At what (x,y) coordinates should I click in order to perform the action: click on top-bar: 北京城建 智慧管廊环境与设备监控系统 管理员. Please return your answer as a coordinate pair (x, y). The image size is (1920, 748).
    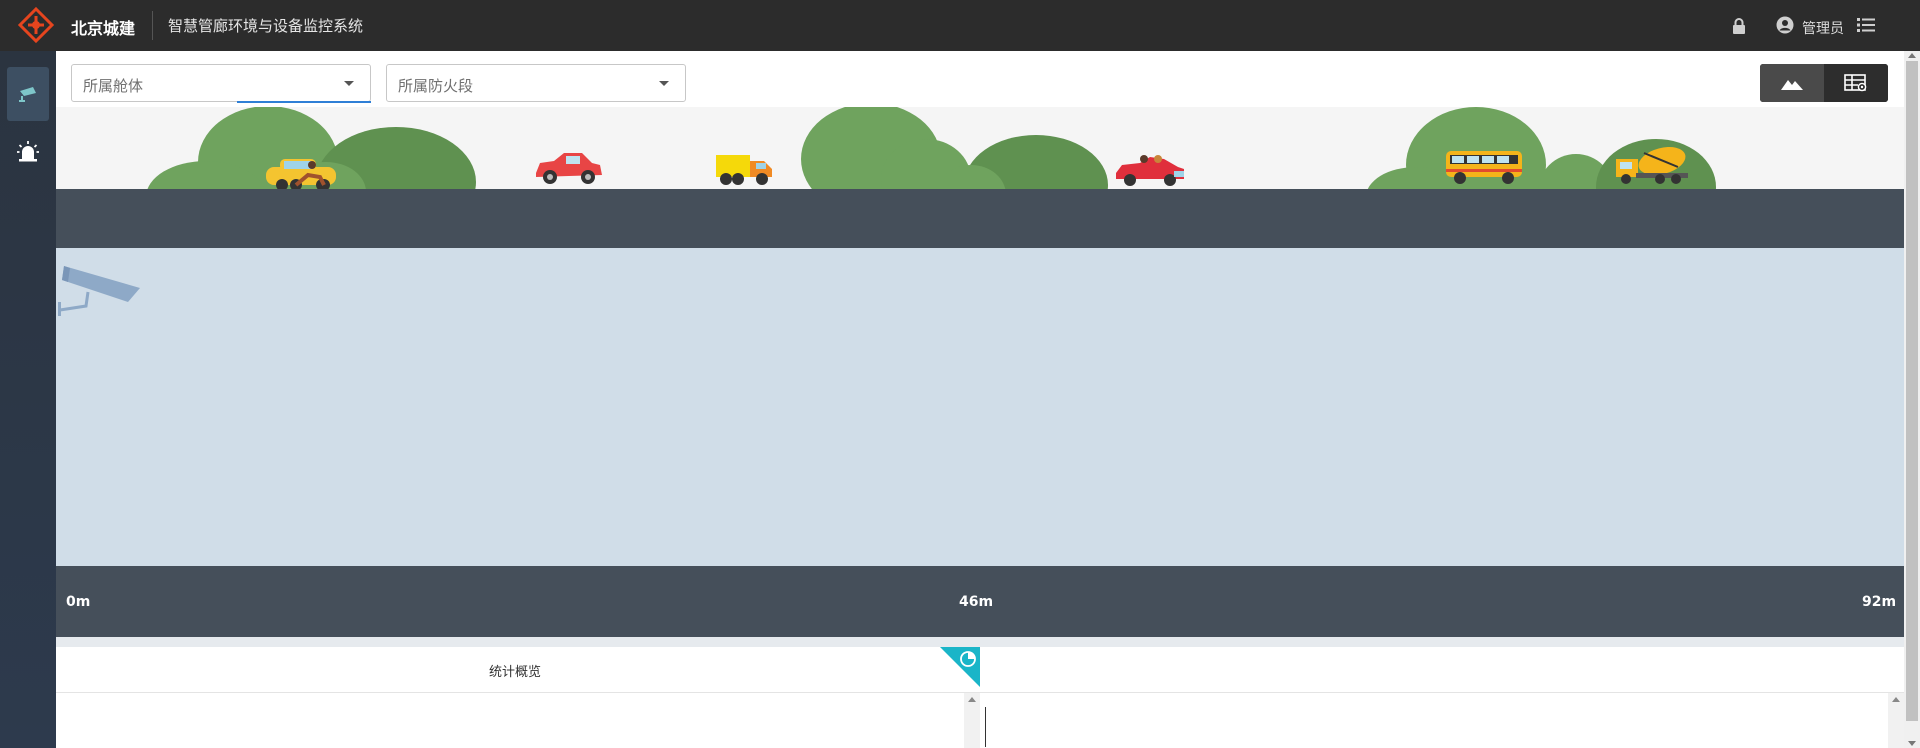
    Looking at the image, I should click on (960, 25).